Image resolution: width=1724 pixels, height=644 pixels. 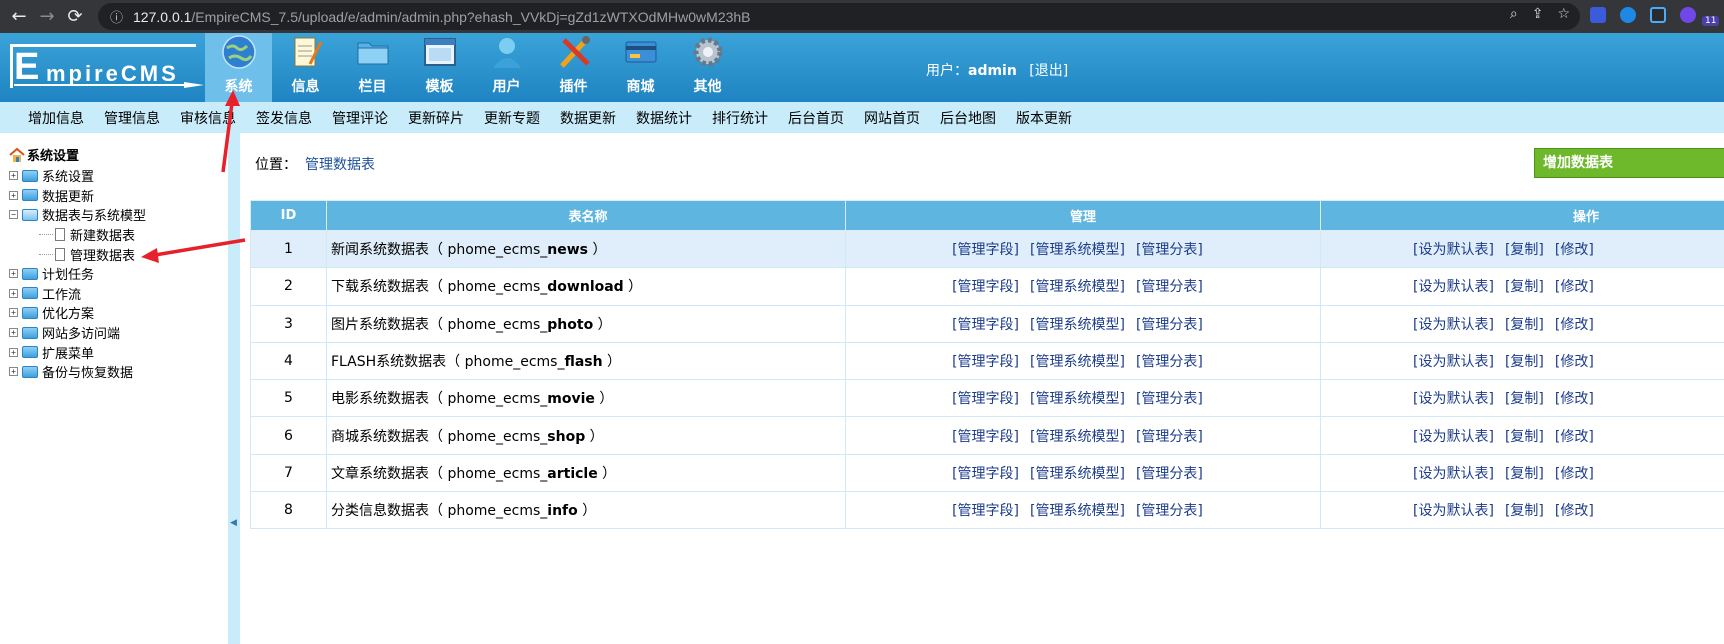 I want to click on breadcrumb-link: 管理数据表, so click(x=340, y=165).